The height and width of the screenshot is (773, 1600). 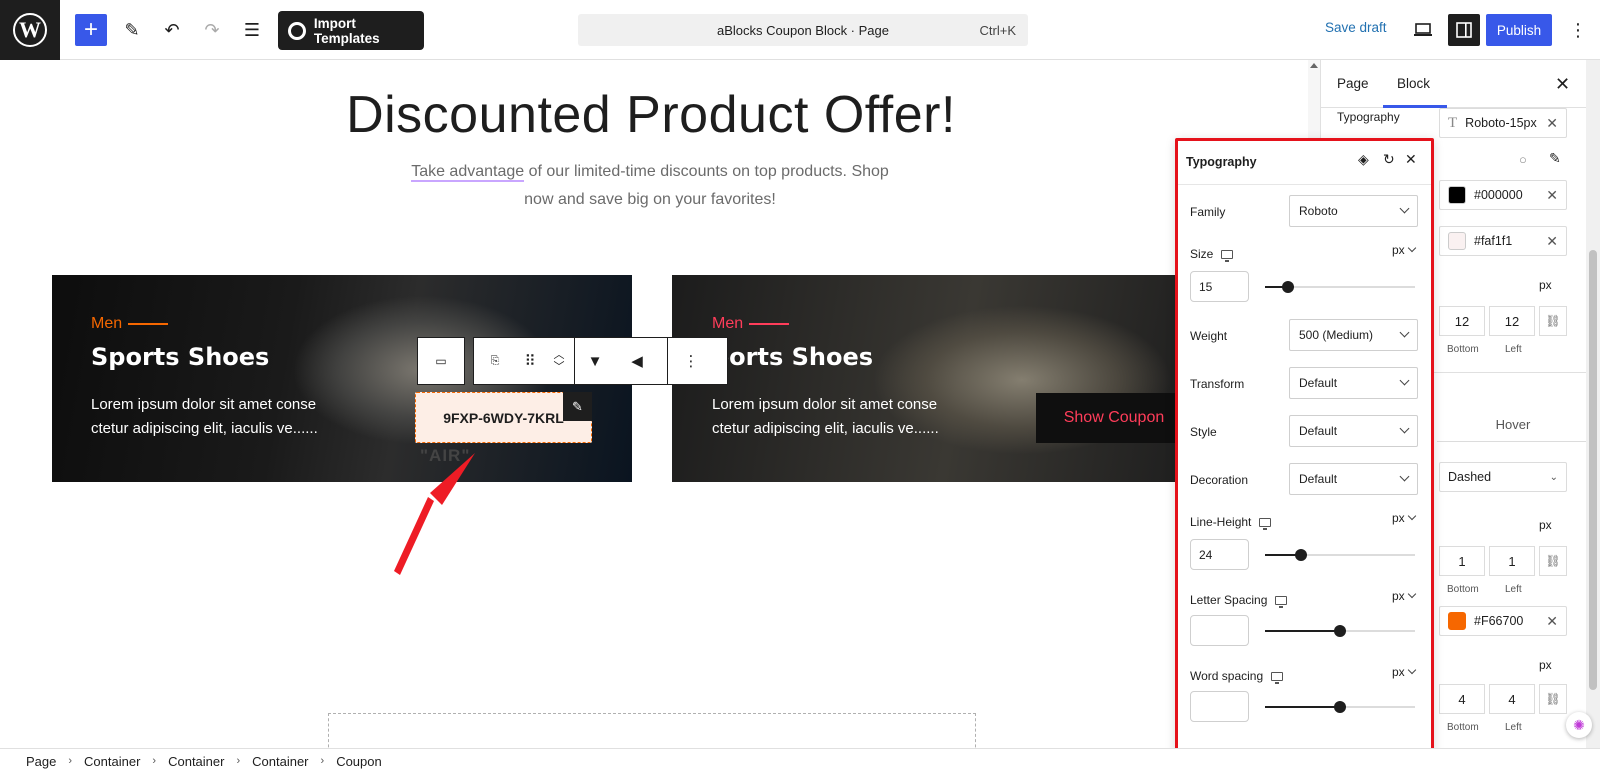 What do you see at coordinates (1404, 672) in the screenshot?
I see `word-spacing-unit-select: px` at bounding box center [1404, 672].